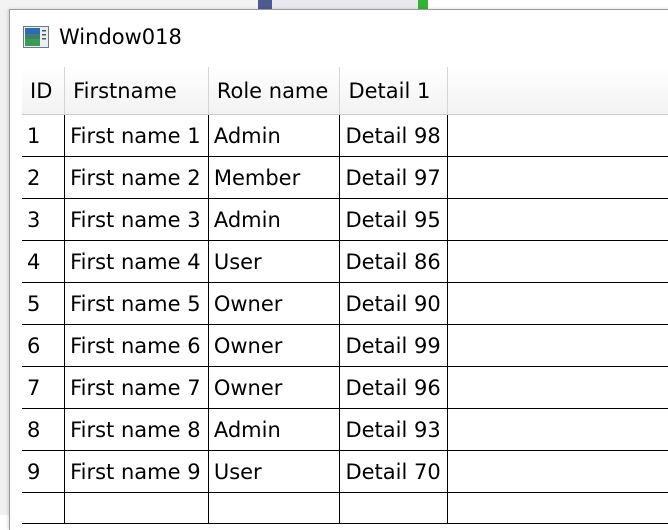  I want to click on window-title: Window018, so click(120, 37).